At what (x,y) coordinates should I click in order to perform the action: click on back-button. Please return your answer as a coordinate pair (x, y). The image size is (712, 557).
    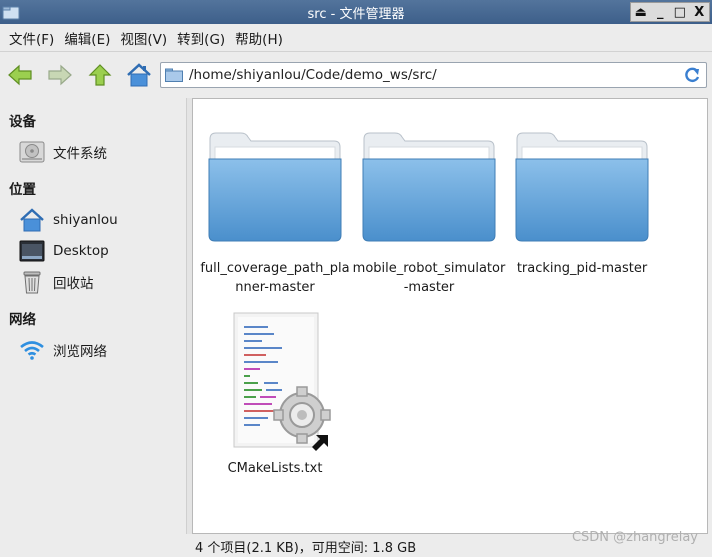
    Looking at the image, I should click on (20, 75).